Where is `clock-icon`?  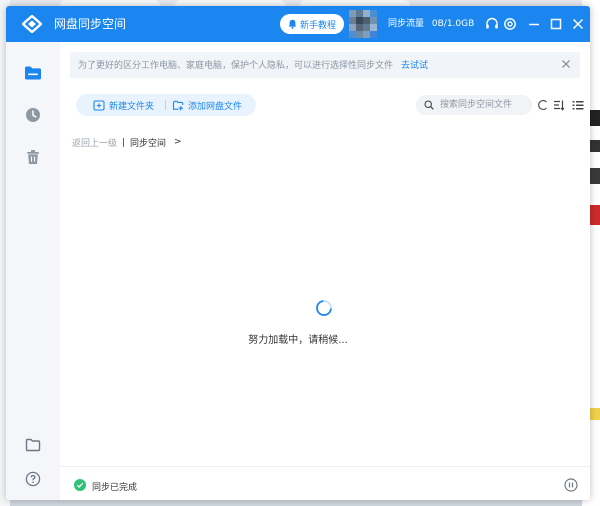 clock-icon is located at coordinates (33, 115).